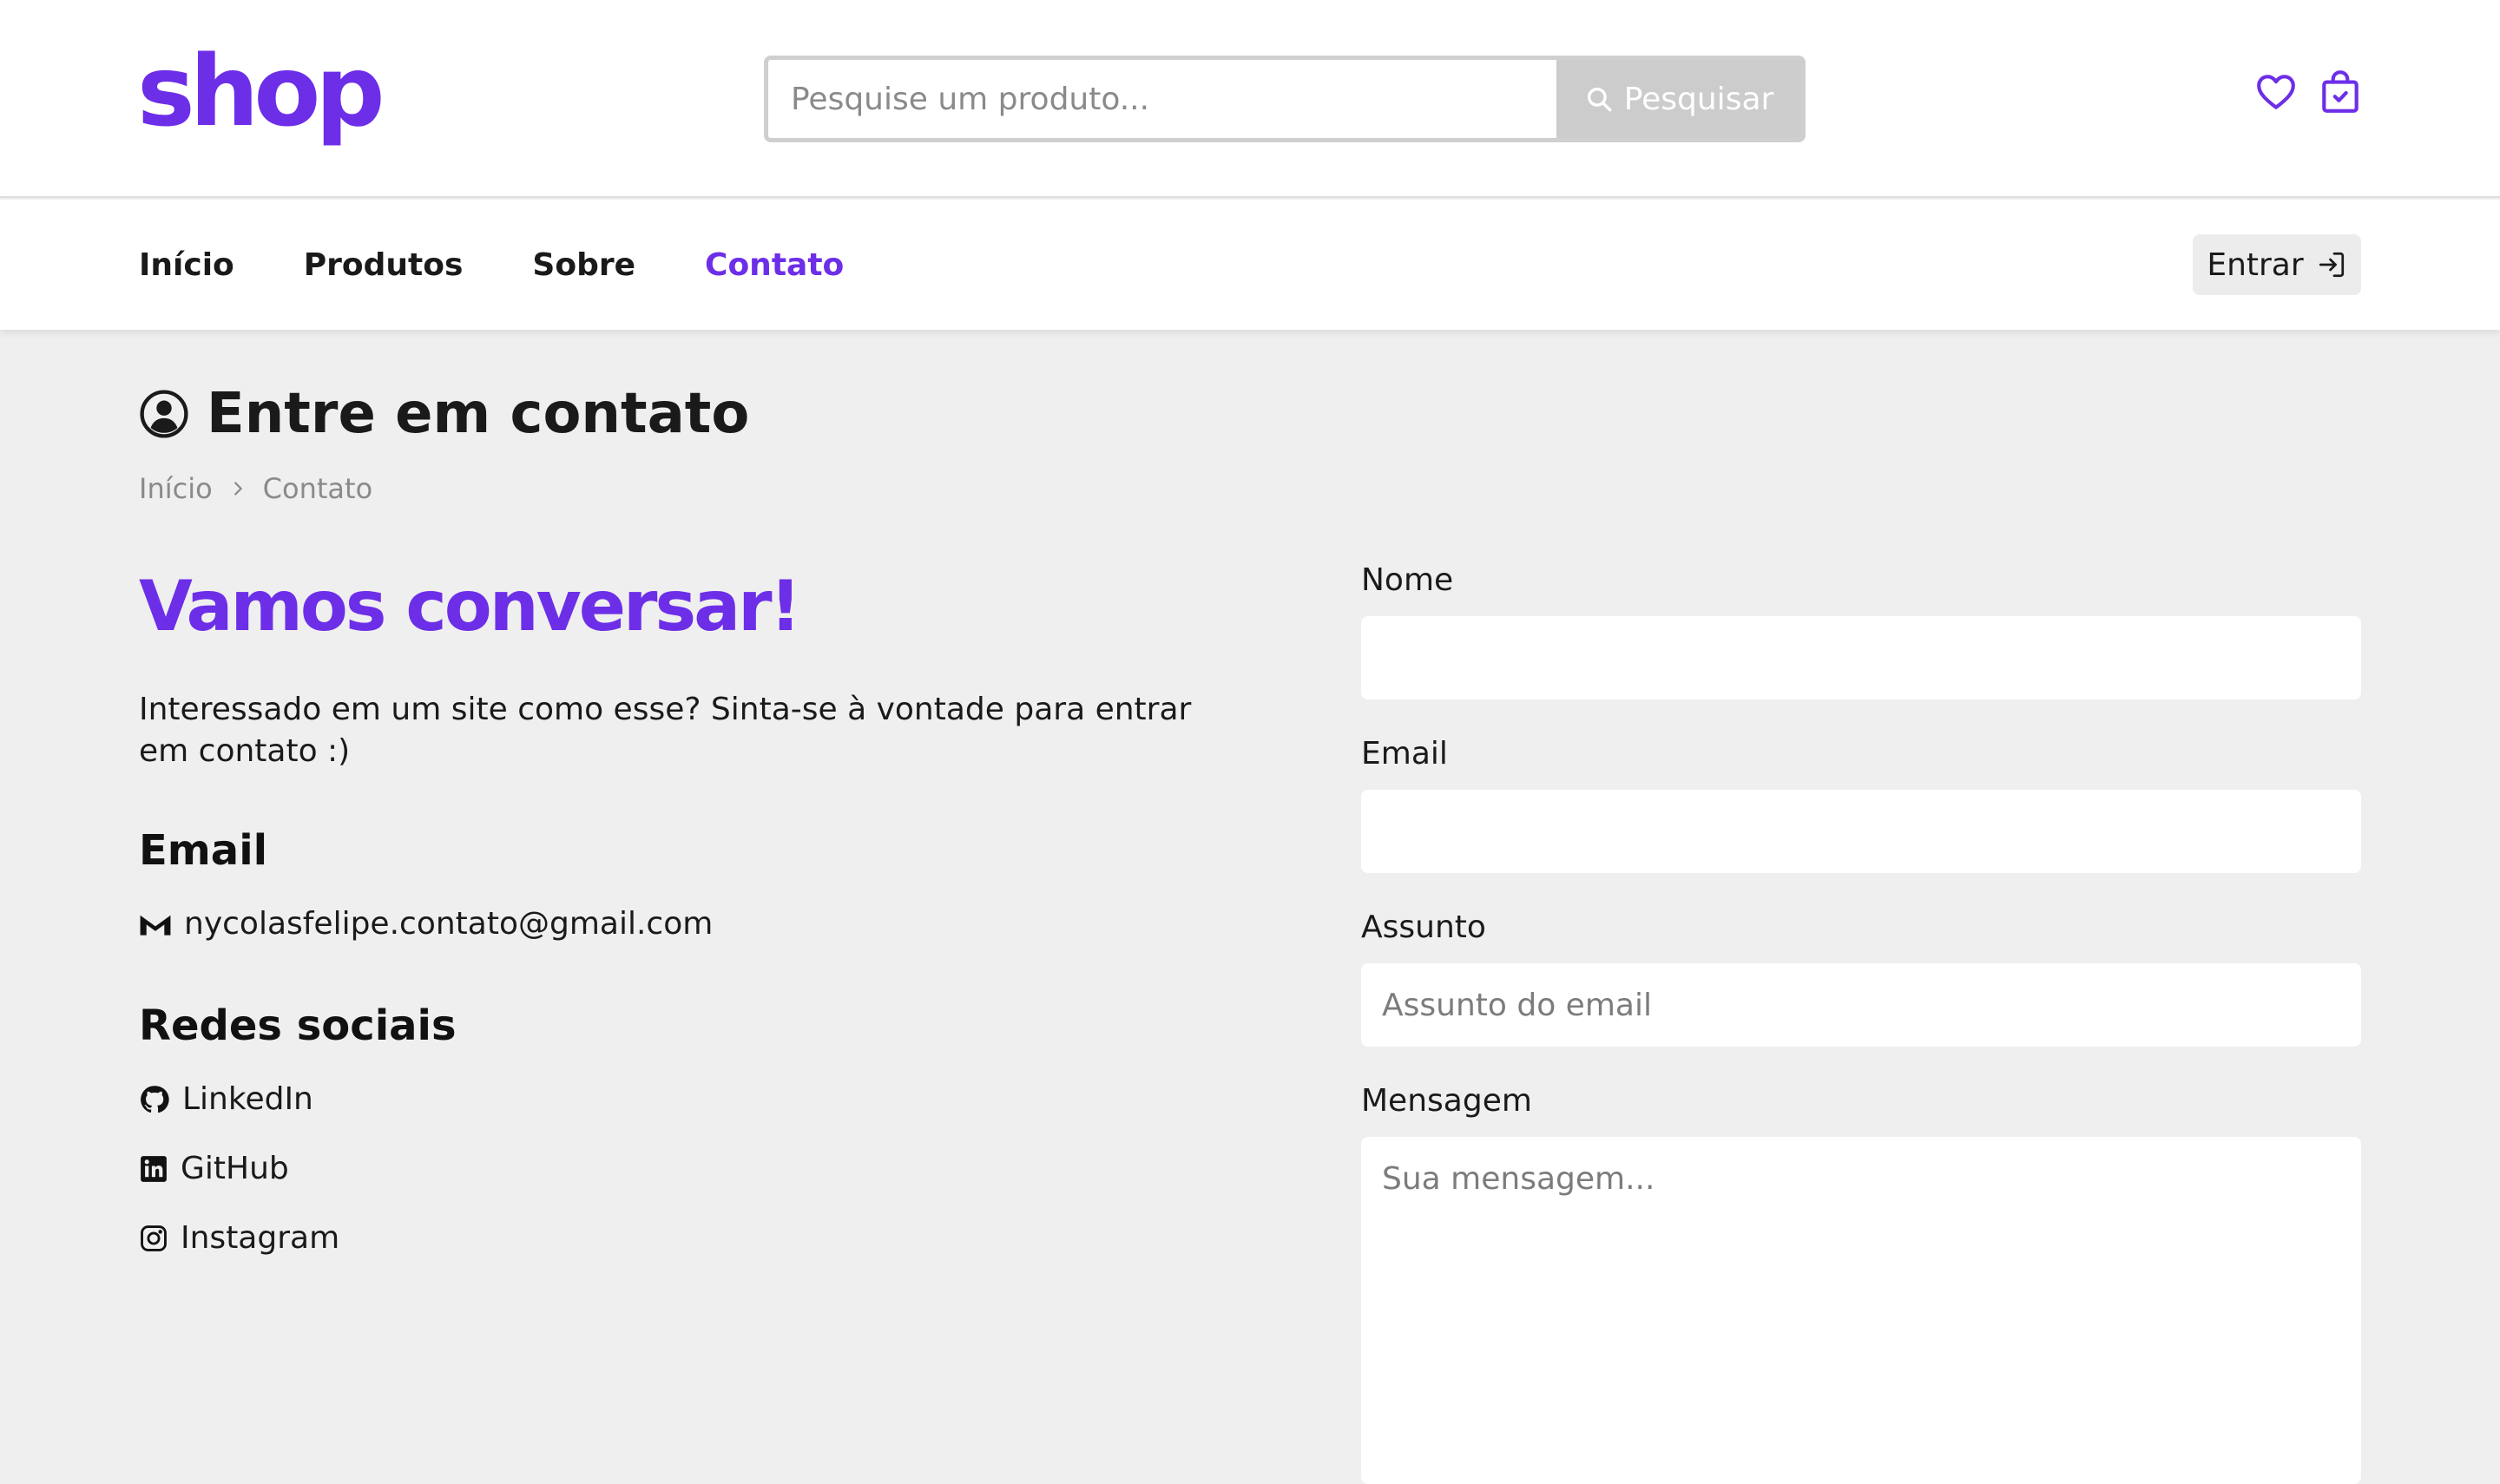  Describe the element at coordinates (2255, 264) in the screenshot. I see `login-button-label: Entrar` at that location.